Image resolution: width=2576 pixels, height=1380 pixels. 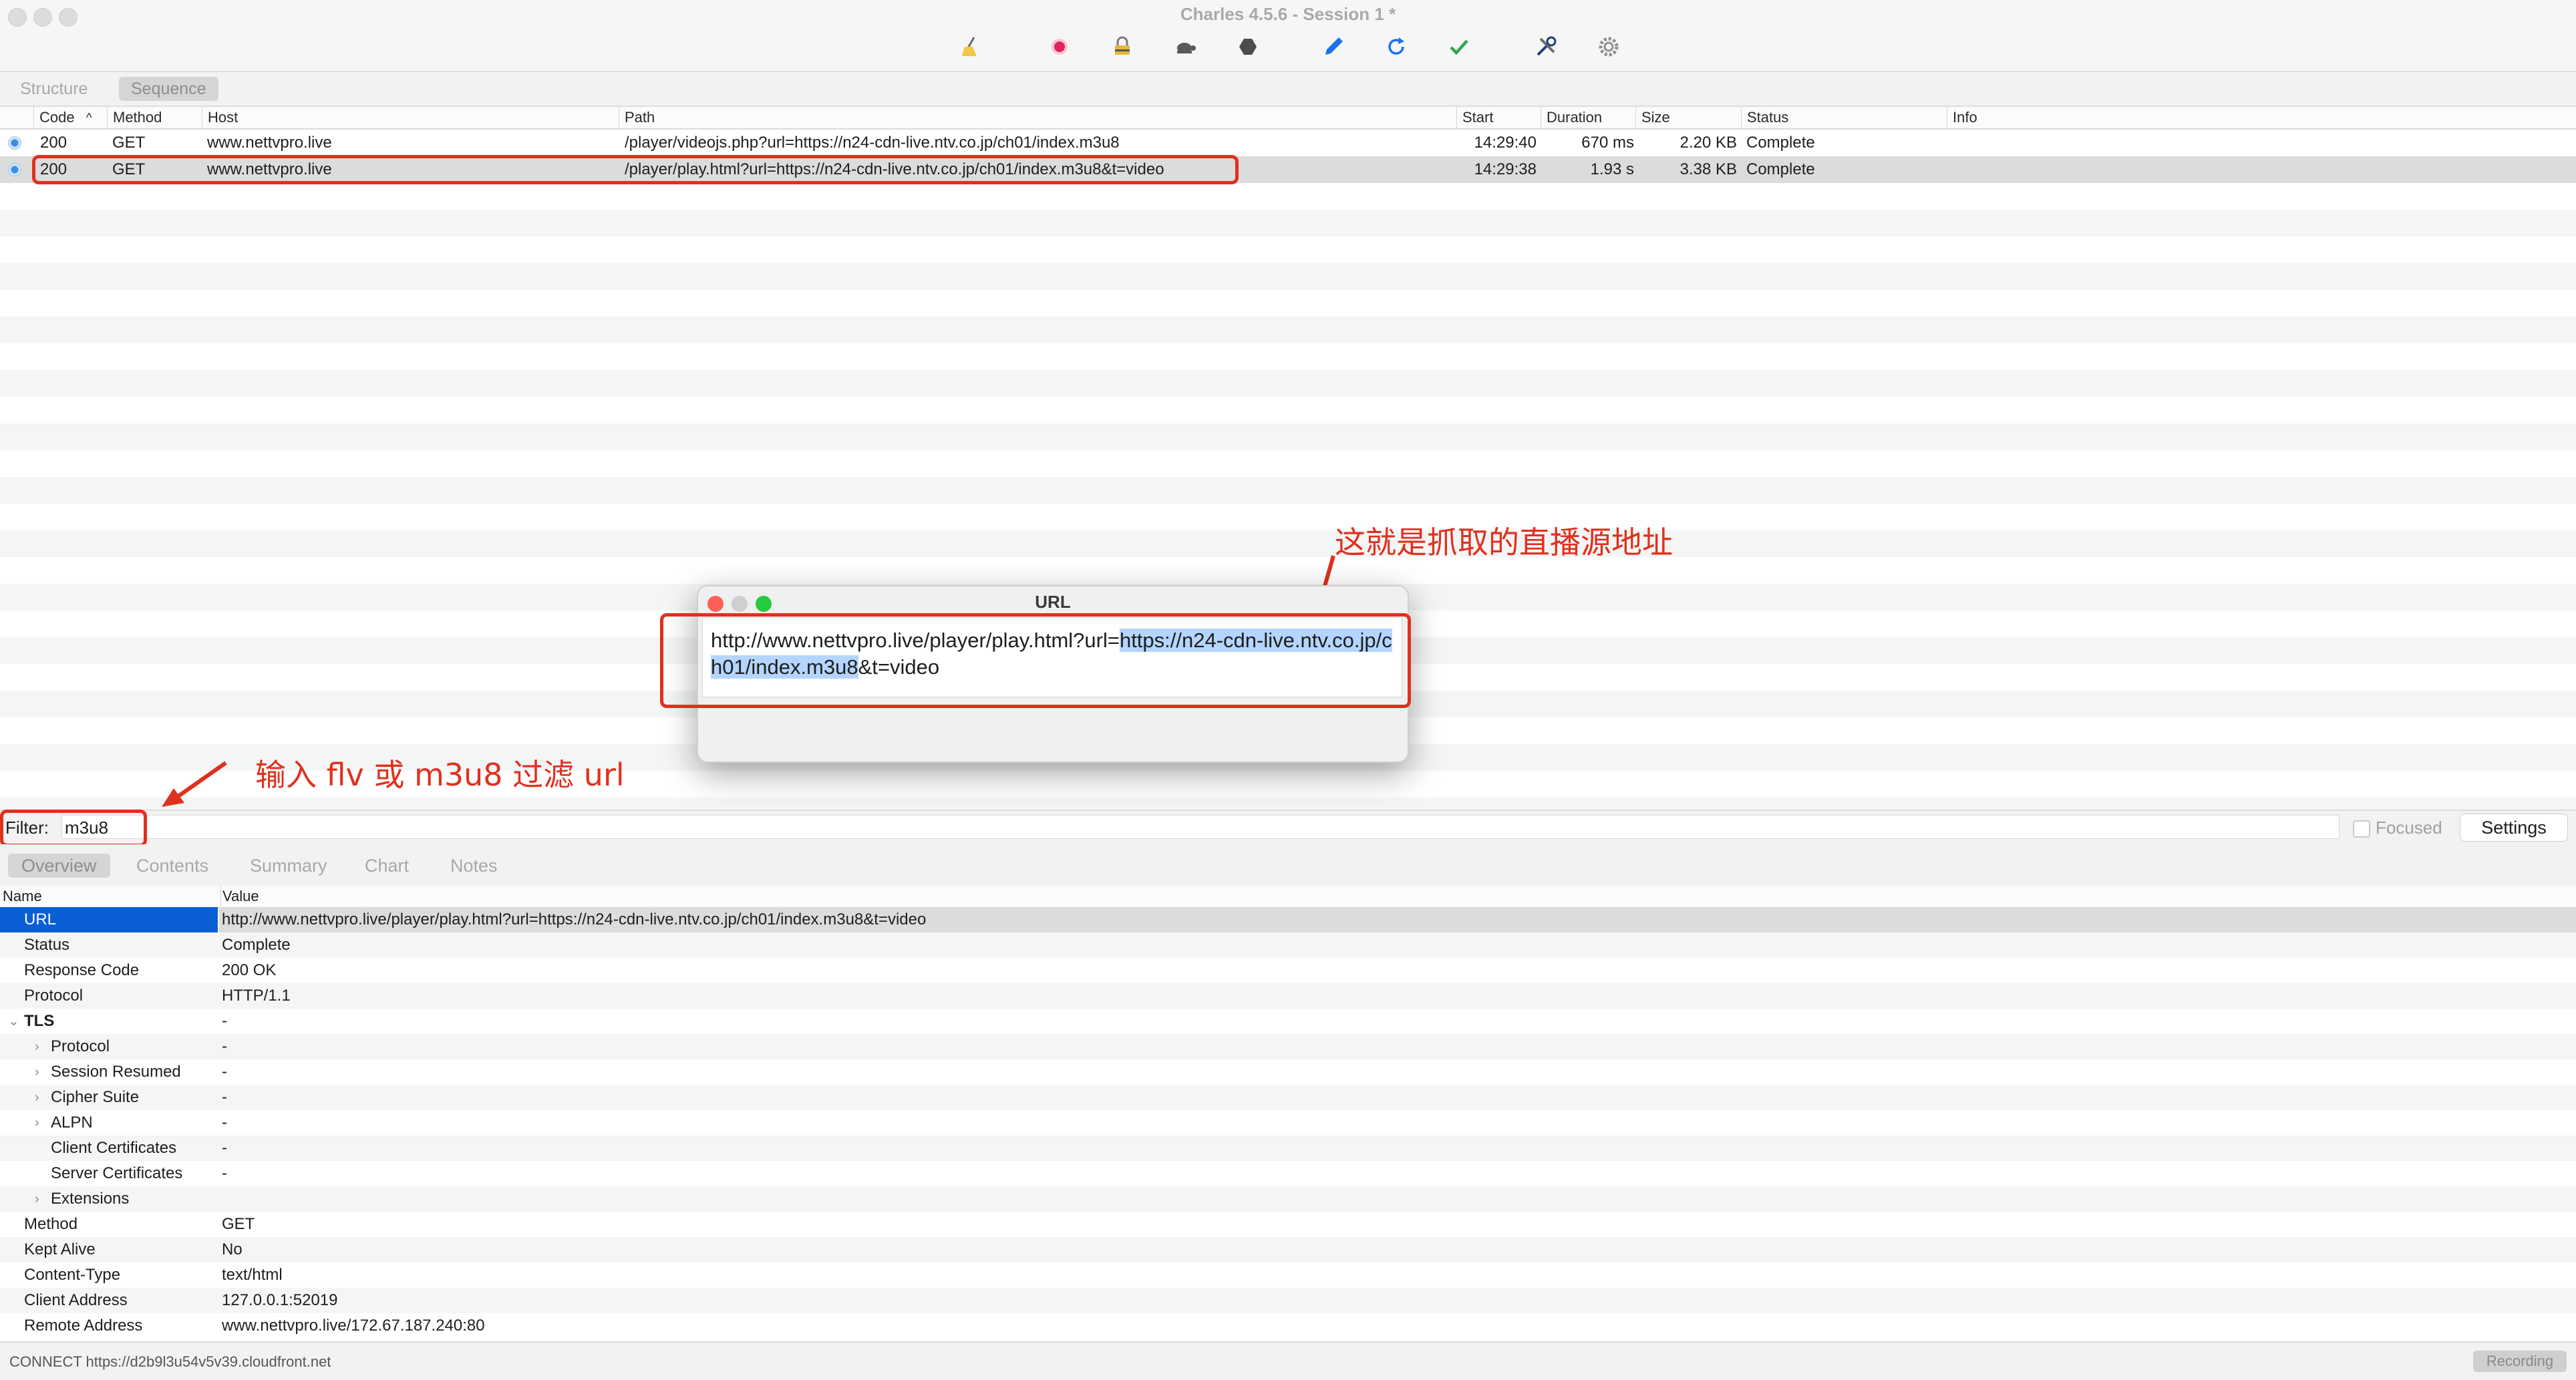 I want to click on request-duration: 1.93 s, so click(x=1612, y=169).